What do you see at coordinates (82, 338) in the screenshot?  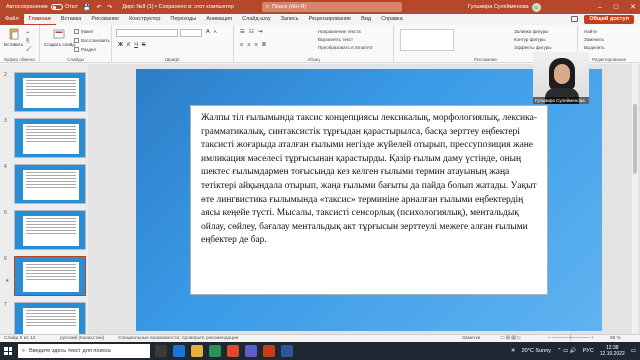 I see `language-indicator: русский (Казахстан)` at bounding box center [82, 338].